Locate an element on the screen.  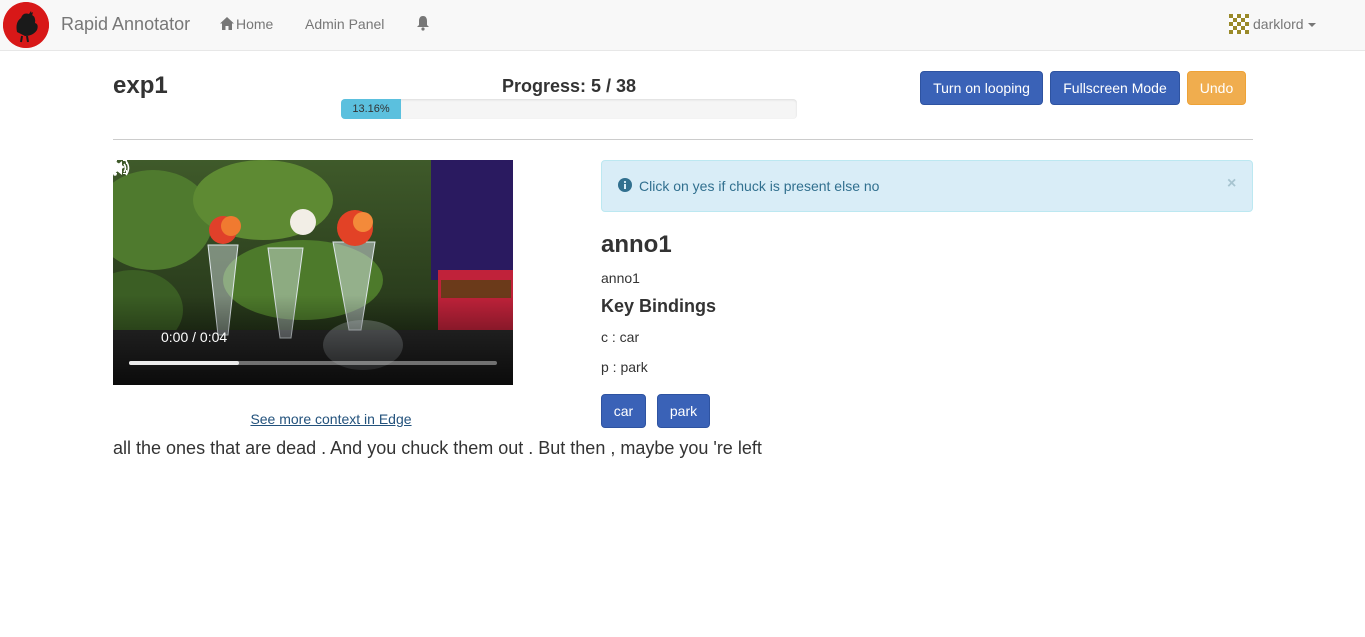
logo-rooster-icon is located at coordinates (26, 25).